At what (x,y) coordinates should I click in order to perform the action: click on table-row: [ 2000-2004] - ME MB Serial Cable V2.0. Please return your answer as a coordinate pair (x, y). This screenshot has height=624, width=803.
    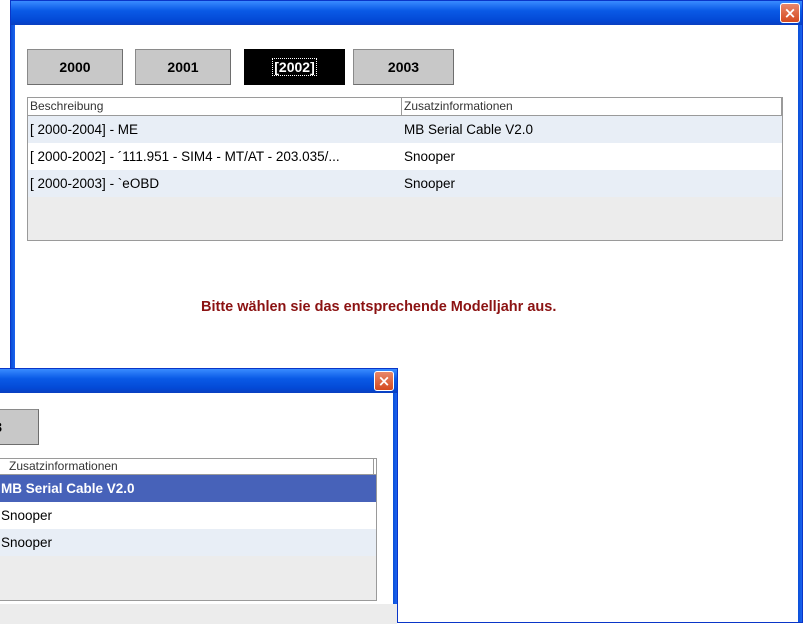
    Looking at the image, I should click on (405, 129).